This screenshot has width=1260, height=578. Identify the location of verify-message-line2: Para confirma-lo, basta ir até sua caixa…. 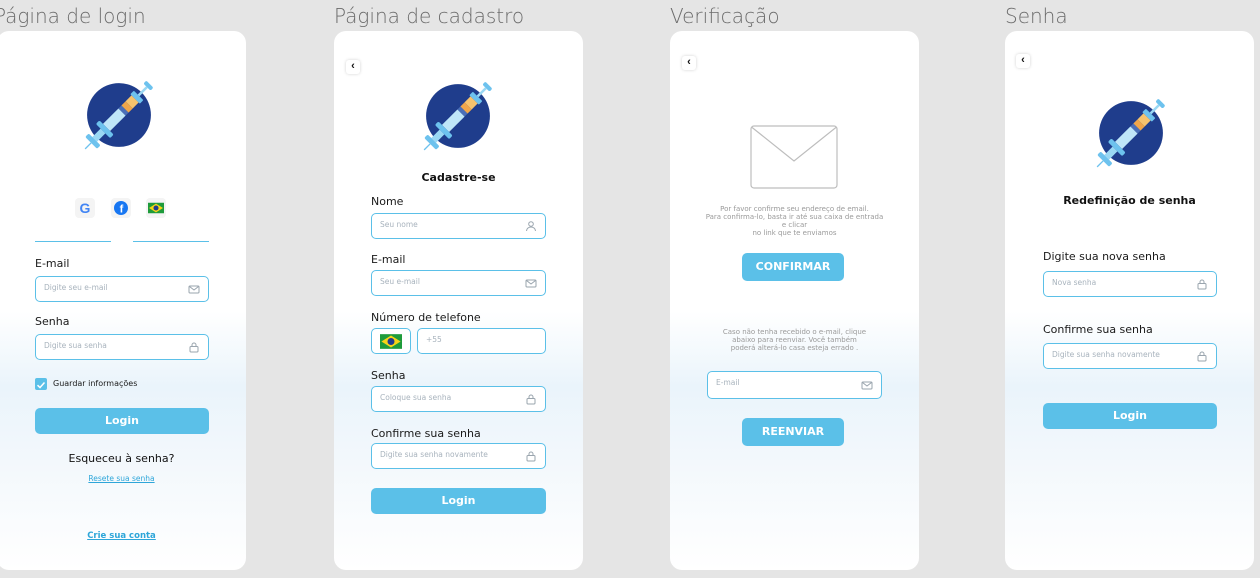
(794, 217).